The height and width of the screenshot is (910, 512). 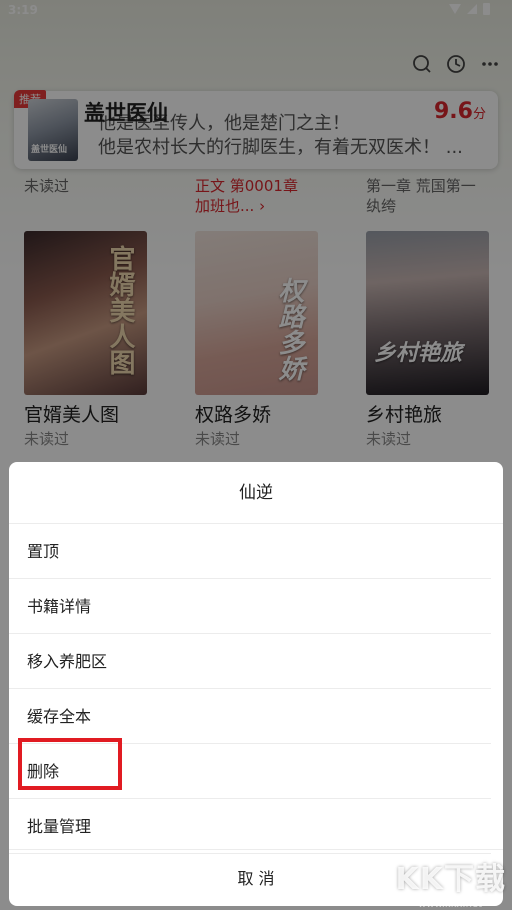 What do you see at coordinates (450, 879) in the screenshot?
I see `watermark-logo: KK下载` at bounding box center [450, 879].